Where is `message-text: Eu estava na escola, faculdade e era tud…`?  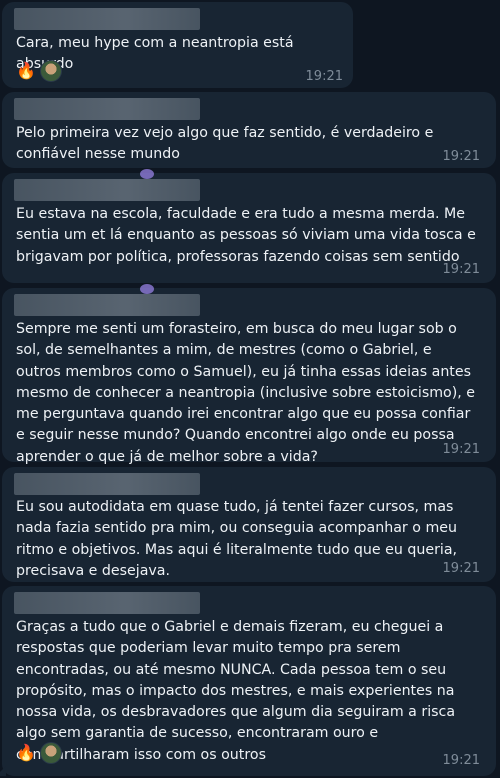 message-text: Eu estava na escola, faculdade e era tud… is located at coordinates (246, 235).